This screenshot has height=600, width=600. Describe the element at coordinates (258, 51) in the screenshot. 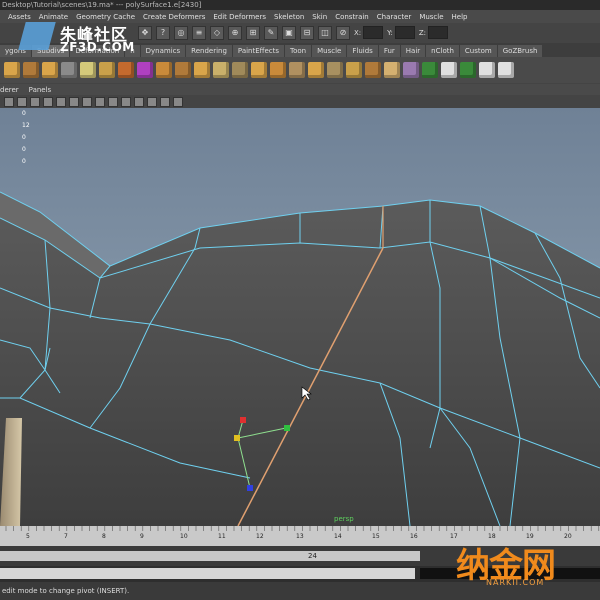

I see `shelf-tab: PaintEffects` at that location.